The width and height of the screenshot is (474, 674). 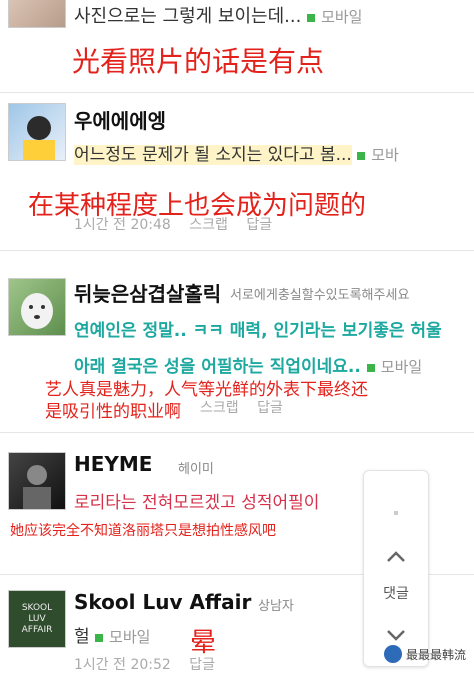 What do you see at coordinates (162, 602) in the screenshot?
I see `author-name: Skool Luv Affair` at bounding box center [162, 602].